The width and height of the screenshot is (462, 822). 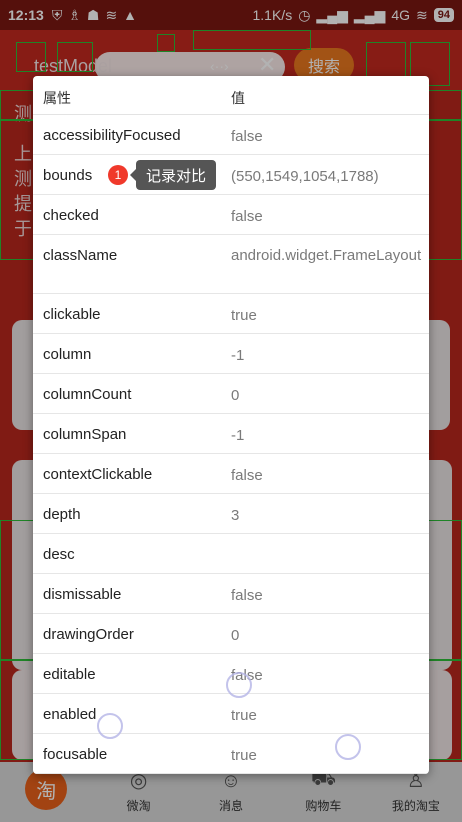 I want to click on table-row: bounds (550,1549,1054,1788), so click(x=231, y=175).